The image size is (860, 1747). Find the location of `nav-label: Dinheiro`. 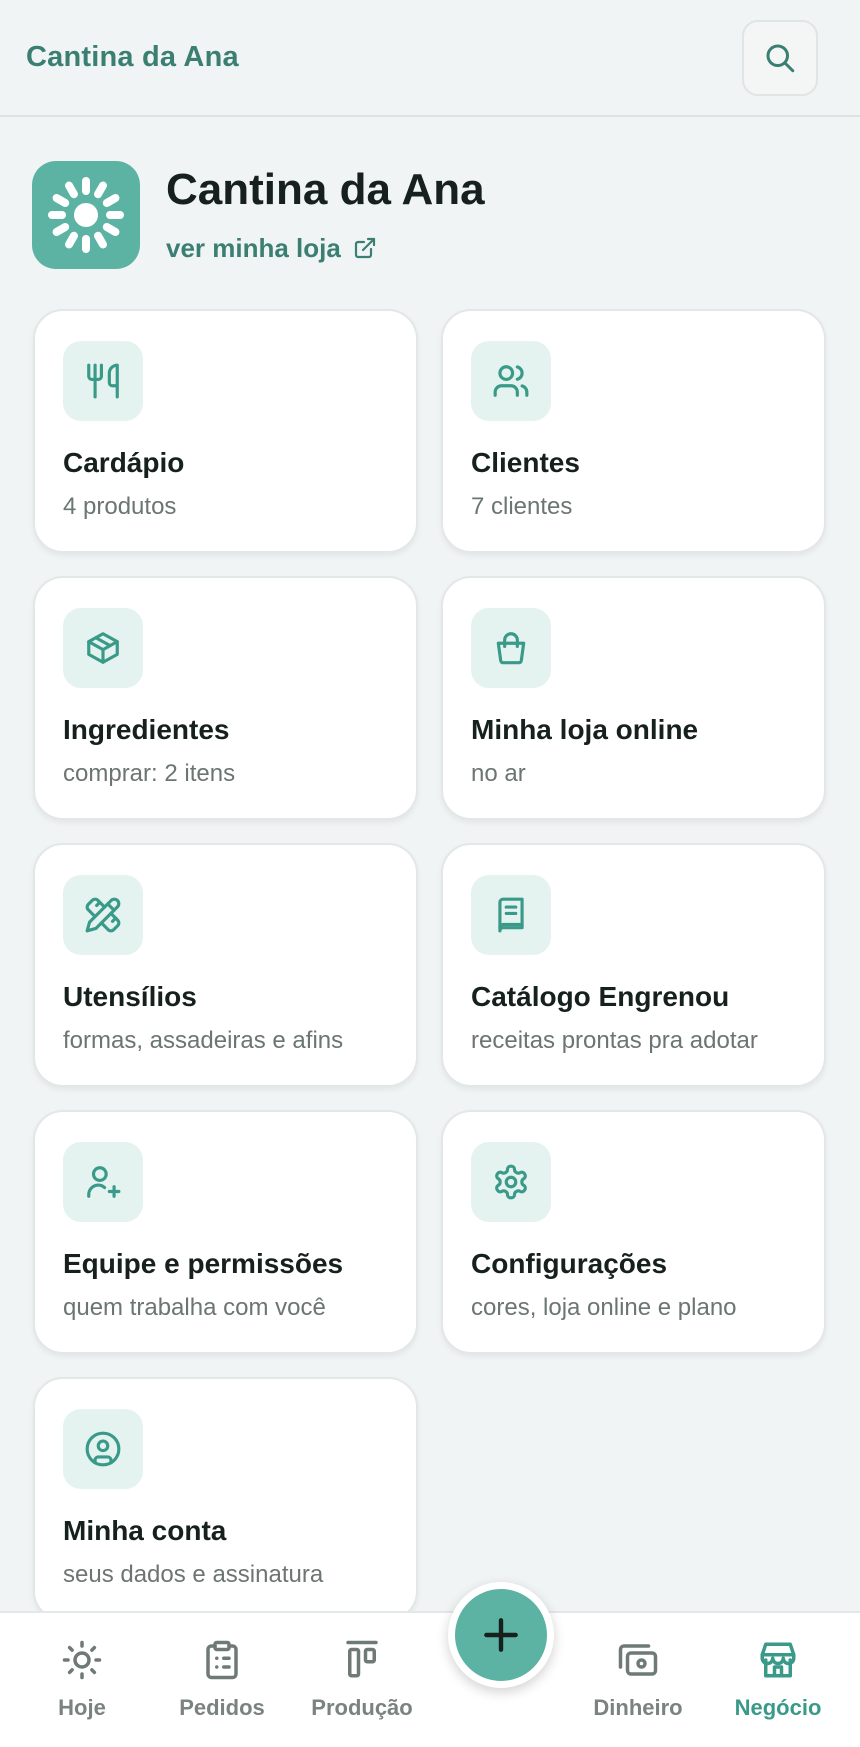

nav-label: Dinheiro is located at coordinates (638, 1707).